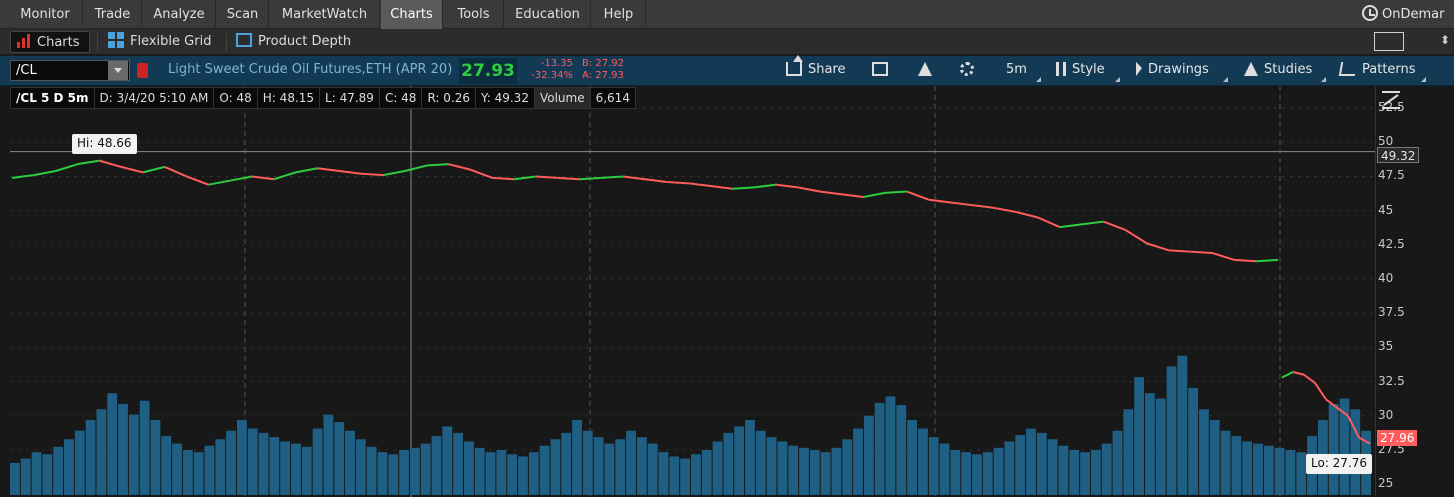 The width and height of the screenshot is (1454, 497). What do you see at coordinates (45, 14) in the screenshot?
I see `menu-monitor: Monitor` at bounding box center [45, 14].